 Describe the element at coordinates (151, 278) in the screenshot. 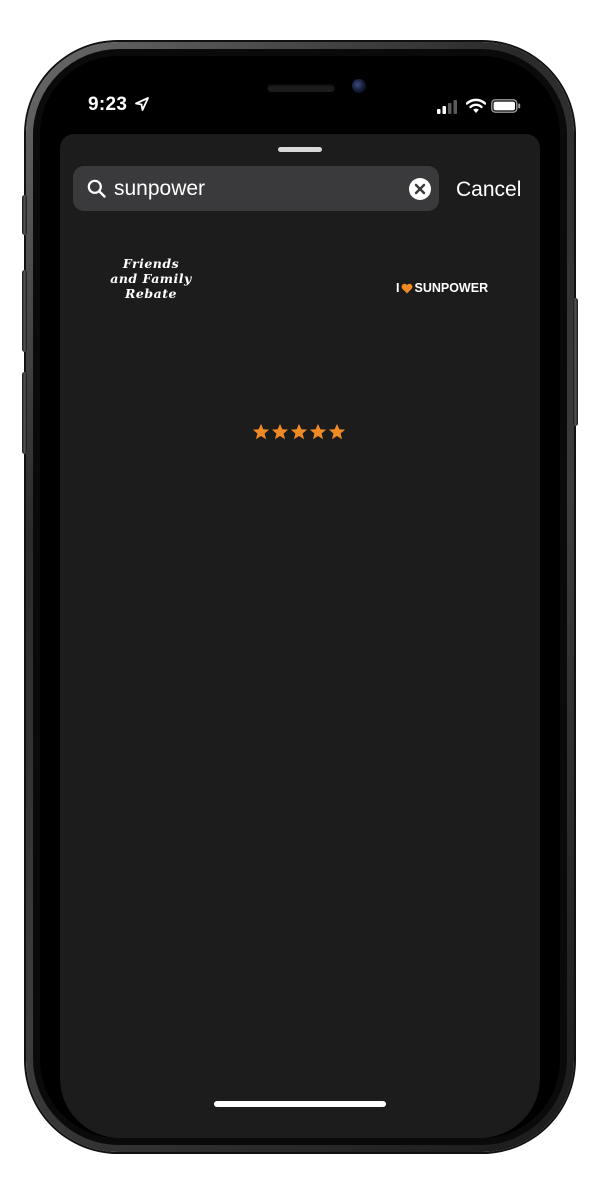

I see `sticker-text-line-2: and Family` at that location.